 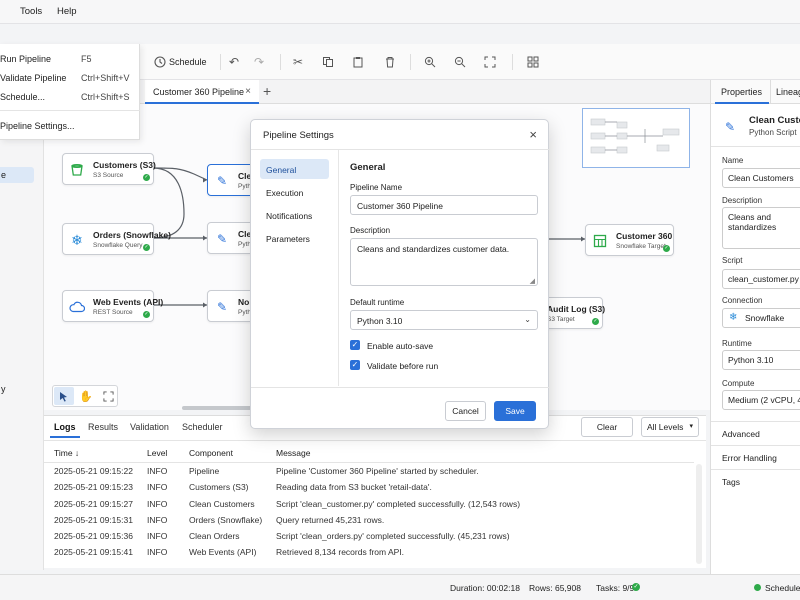 What do you see at coordinates (761, 360) in the screenshot?
I see `runtime-field: Python 3.10` at bounding box center [761, 360].